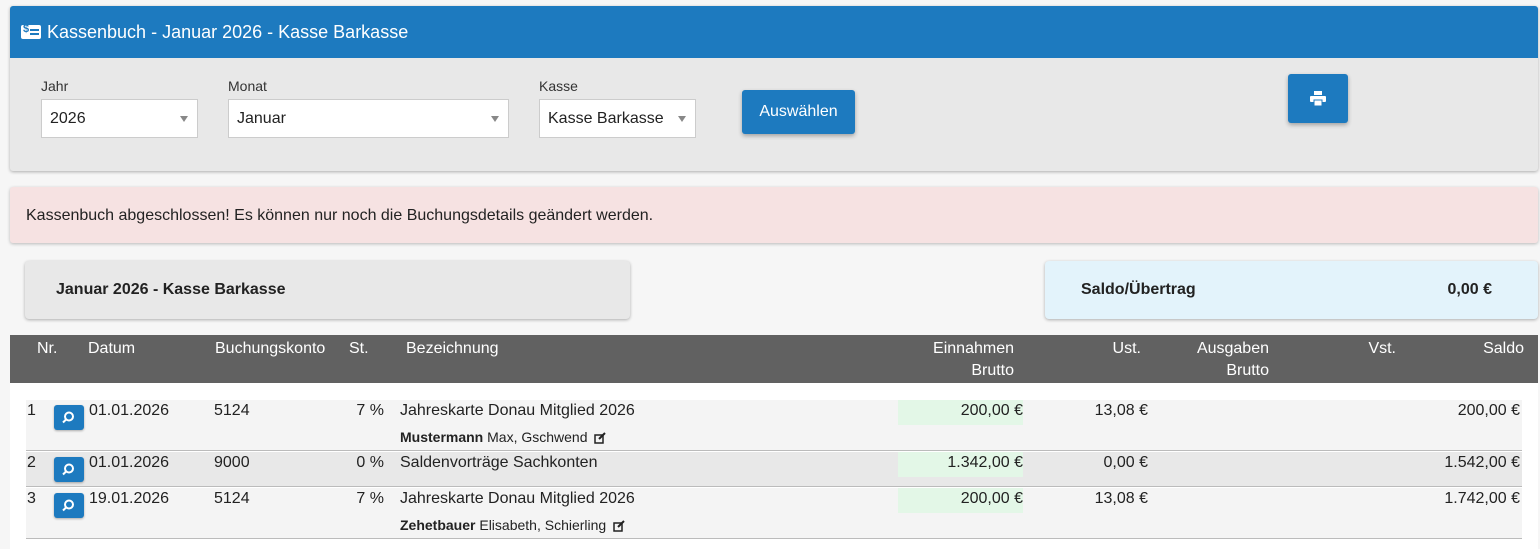 The image size is (1540, 549). What do you see at coordinates (247, 86) in the screenshot?
I see `month-label: Monat` at bounding box center [247, 86].